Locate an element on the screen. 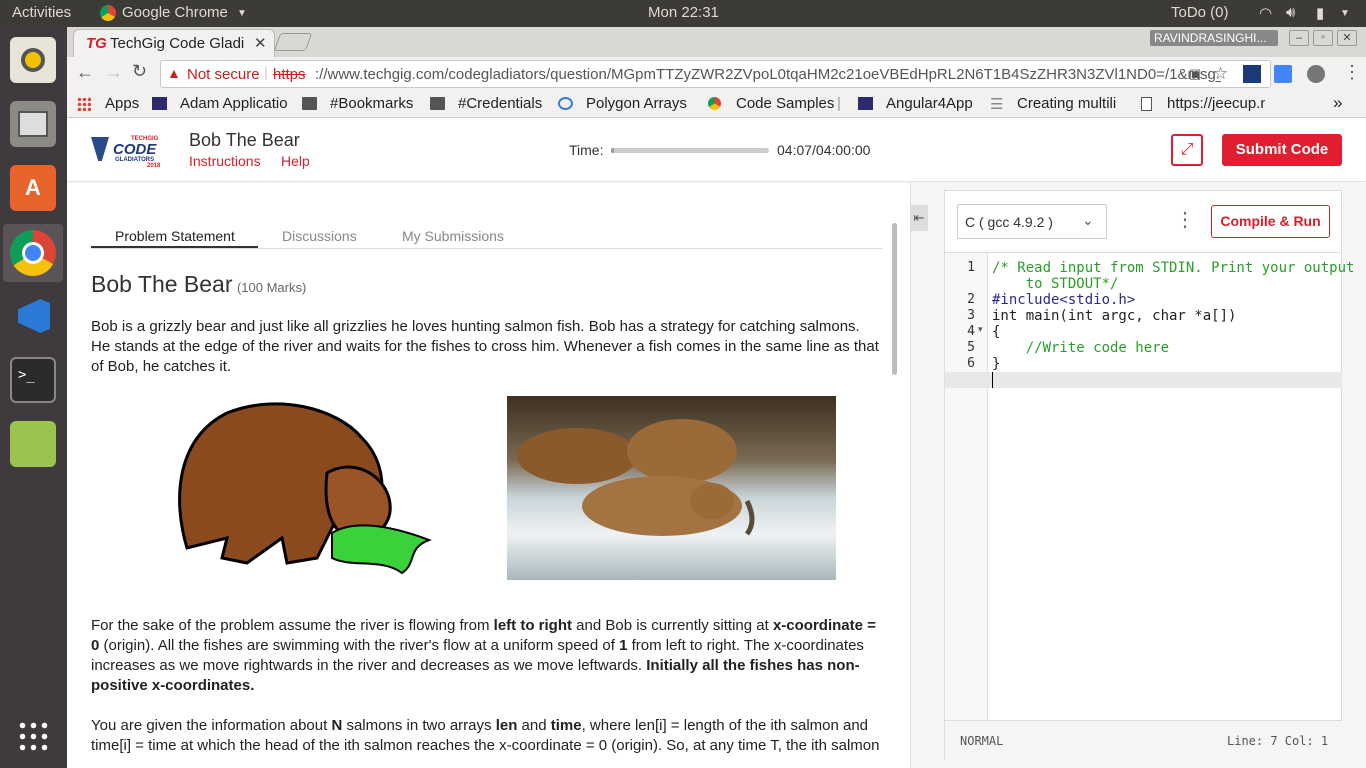 Image resolution: width=1366 pixels, height=768 pixels. blocked-popup-icon: ▣ is located at coordinates (1195, 74).